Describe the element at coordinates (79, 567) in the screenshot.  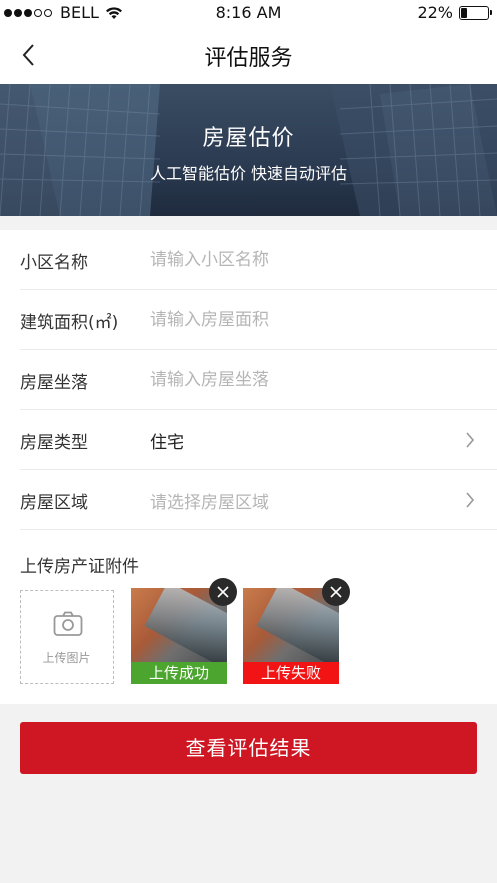
I see `upload-title: 上传房产证附件` at that location.